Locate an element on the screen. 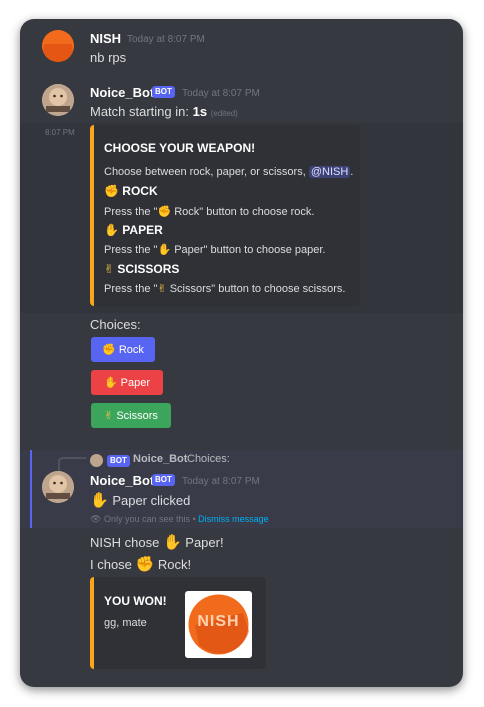  rock-field-label: ROCK is located at coordinates (140, 191).